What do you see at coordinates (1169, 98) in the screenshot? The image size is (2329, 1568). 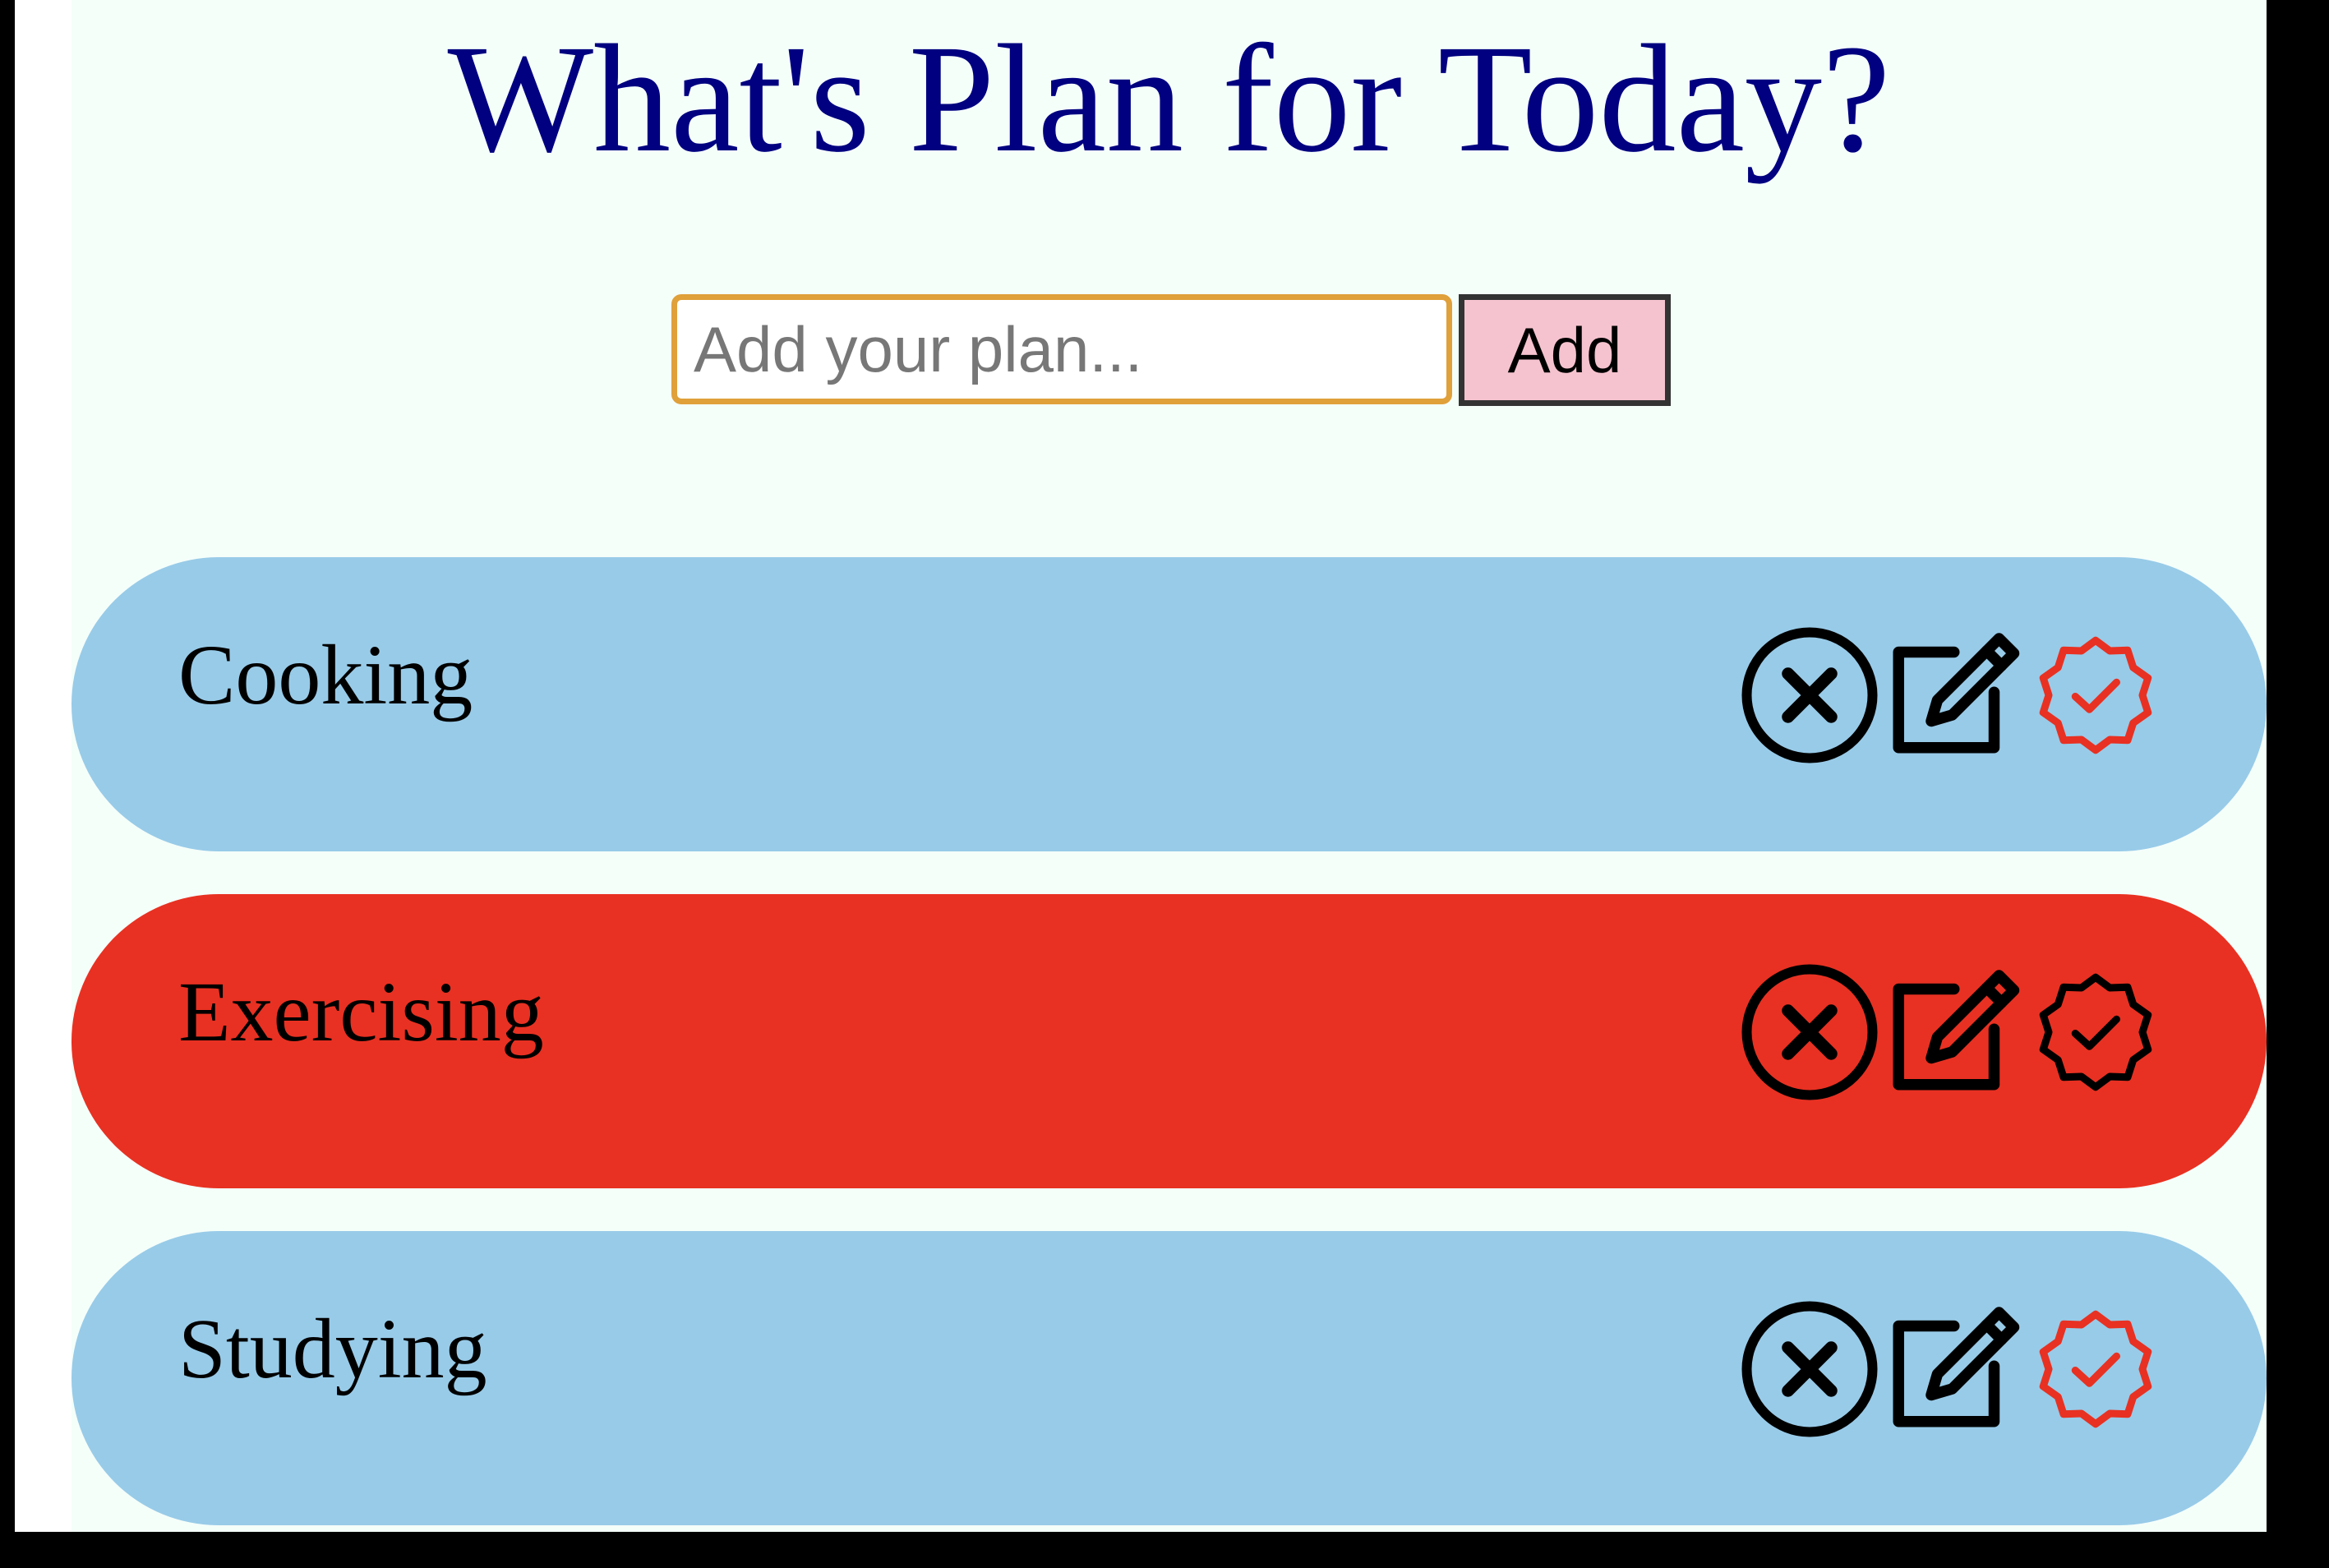 I see `page-title: What's Plan for Today?` at bounding box center [1169, 98].